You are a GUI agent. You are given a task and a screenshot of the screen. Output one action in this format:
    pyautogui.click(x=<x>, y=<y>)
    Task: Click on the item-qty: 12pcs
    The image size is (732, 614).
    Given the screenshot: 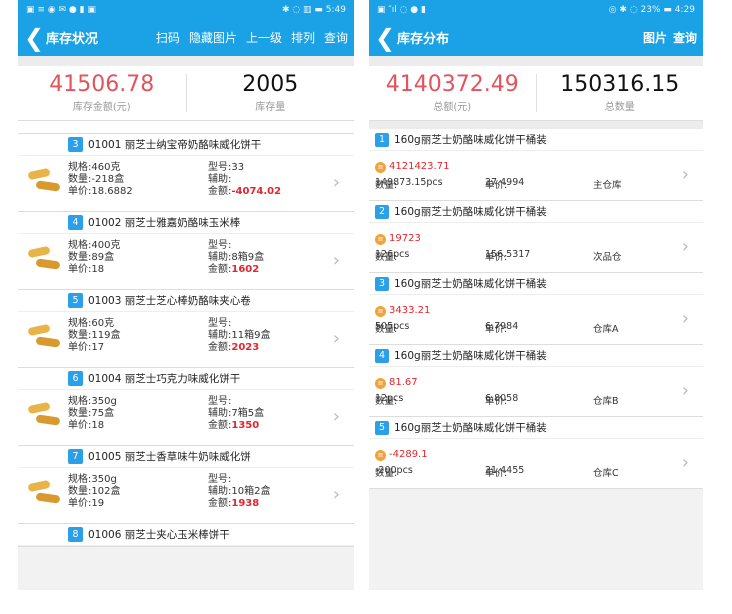 What is the action you would take?
    pyautogui.click(x=389, y=398)
    